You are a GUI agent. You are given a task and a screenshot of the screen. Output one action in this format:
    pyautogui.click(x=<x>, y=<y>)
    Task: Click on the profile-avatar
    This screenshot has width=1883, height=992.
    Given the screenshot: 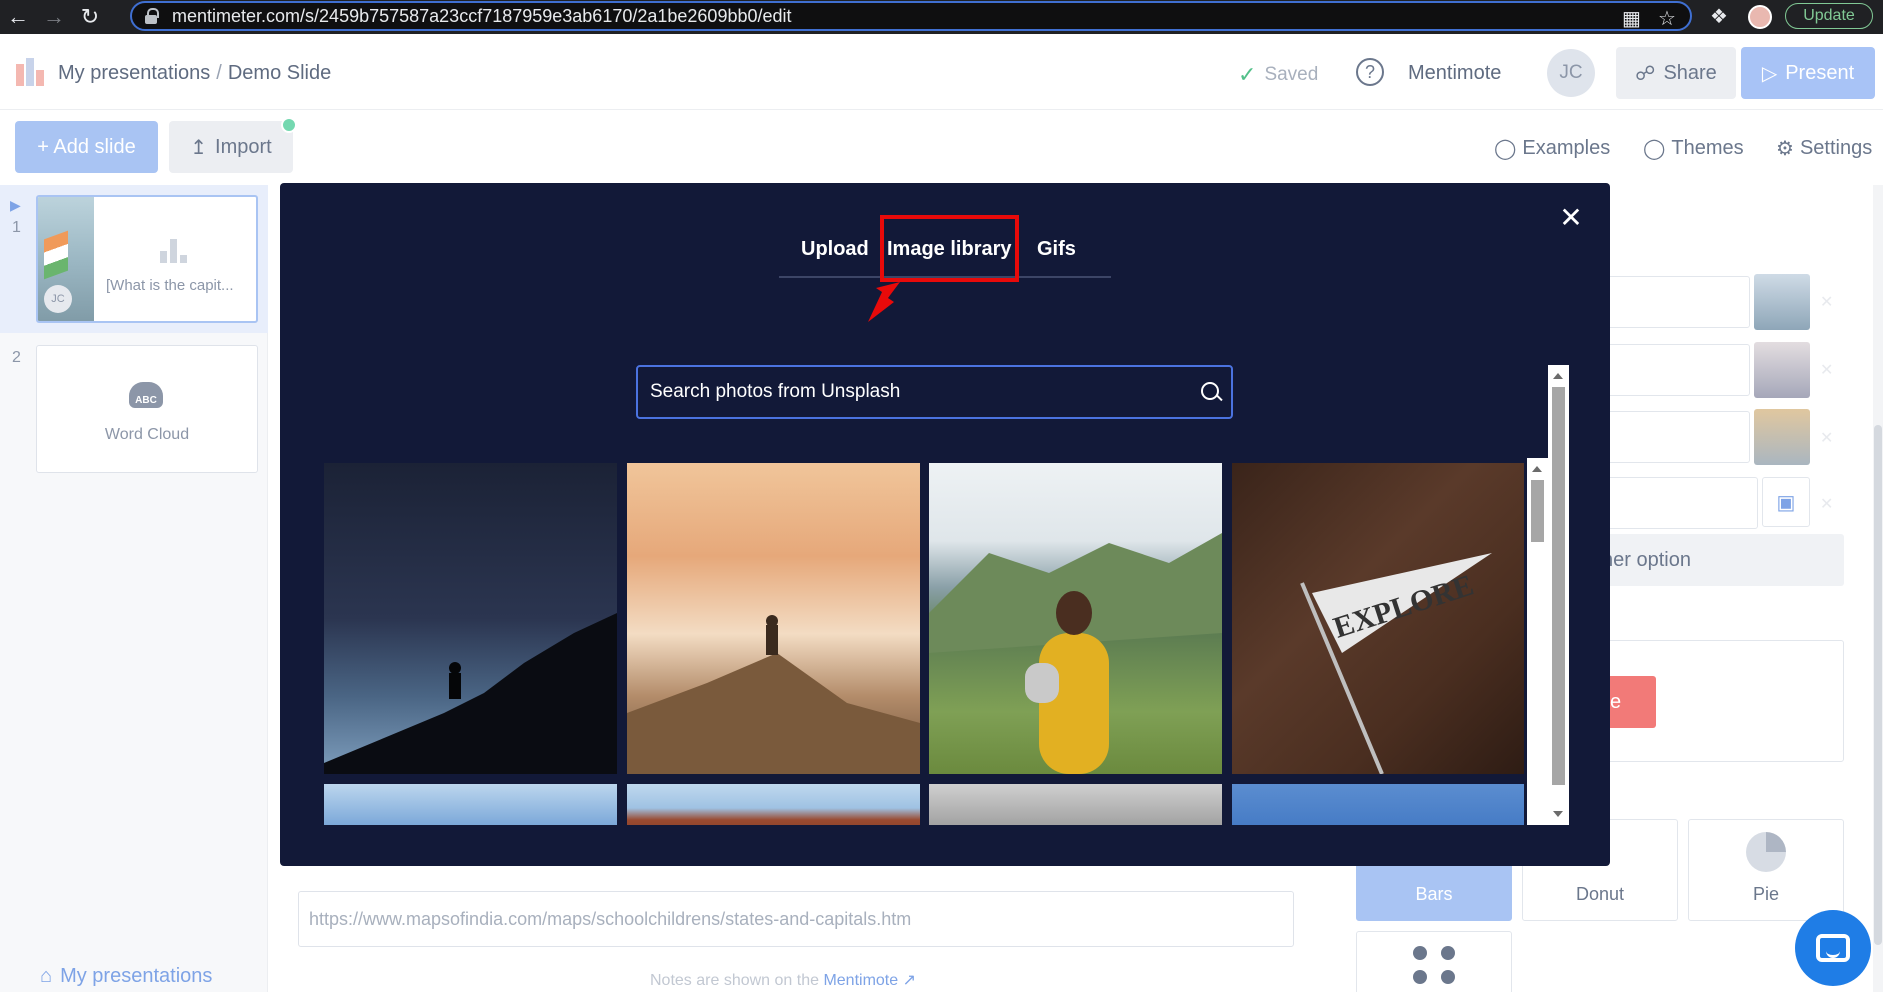 What is the action you would take?
    pyautogui.click(x=1760, y=17)
    